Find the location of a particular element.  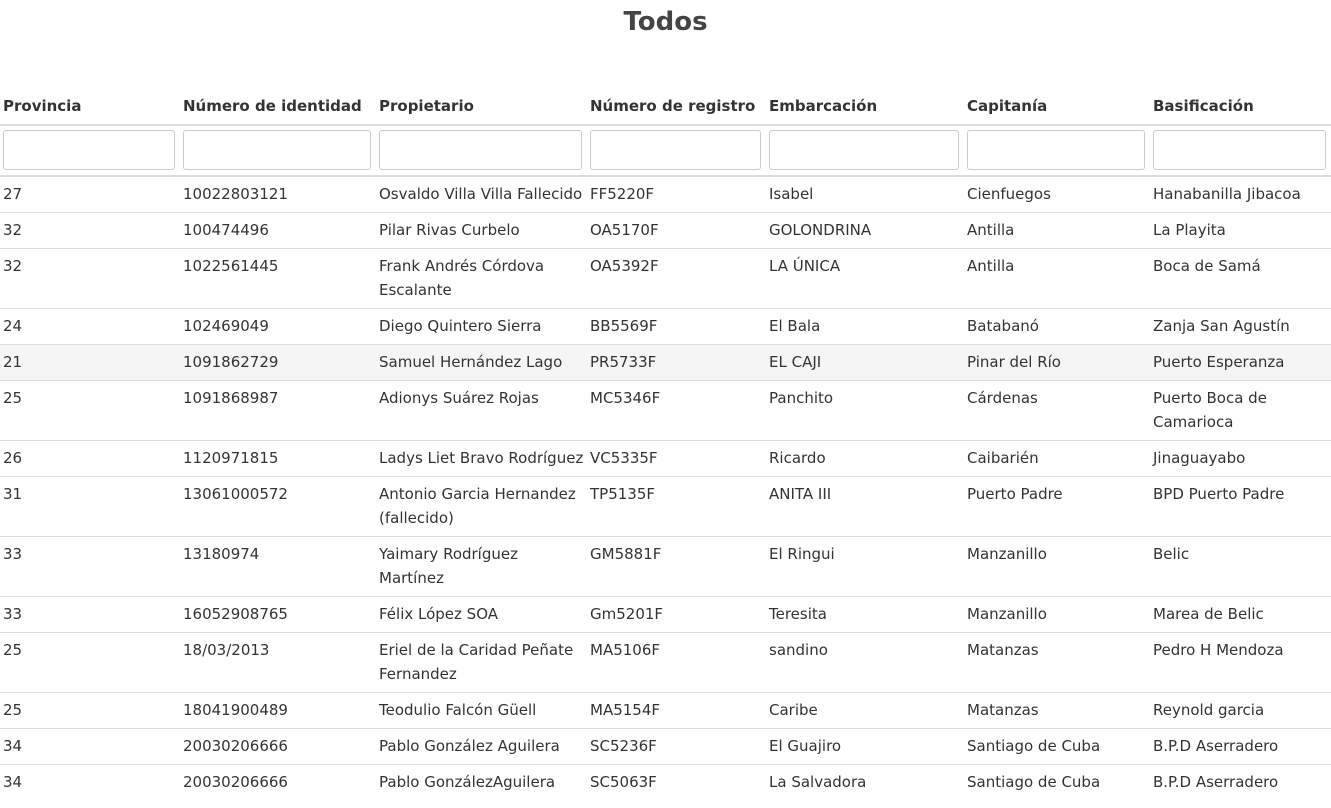

cell-propietario: Antonio Garcia Hernandez (fallecido) is located at coordinates (481, 506).